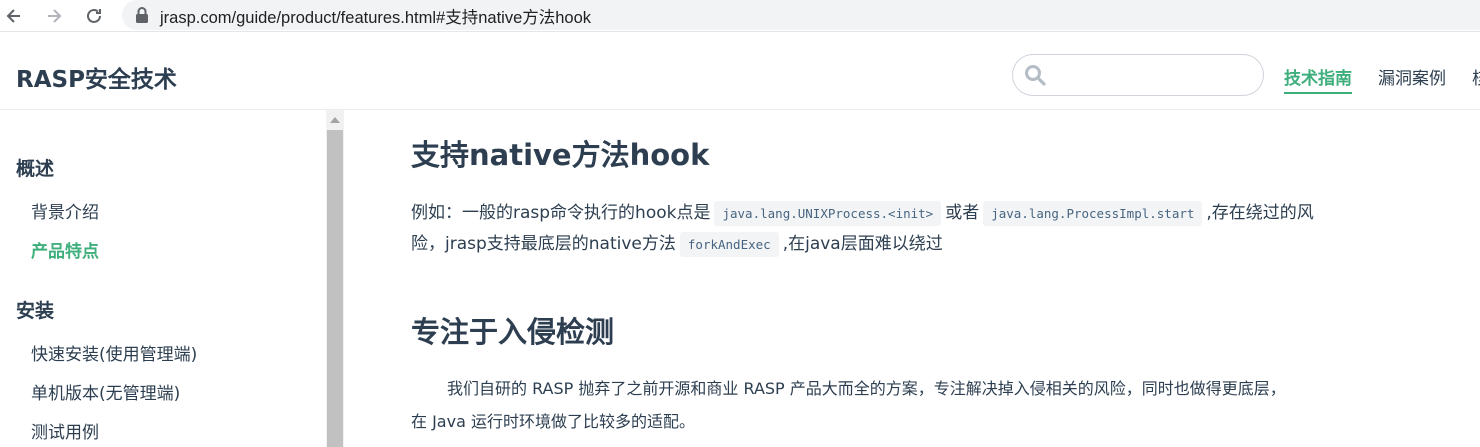 Image resolution: width=1480 pixels, height=447 pixels. Describe the element at coordinates (1412, 76) in the screenshot. I see `nav-link-cases: 漏洞案例` at that location.